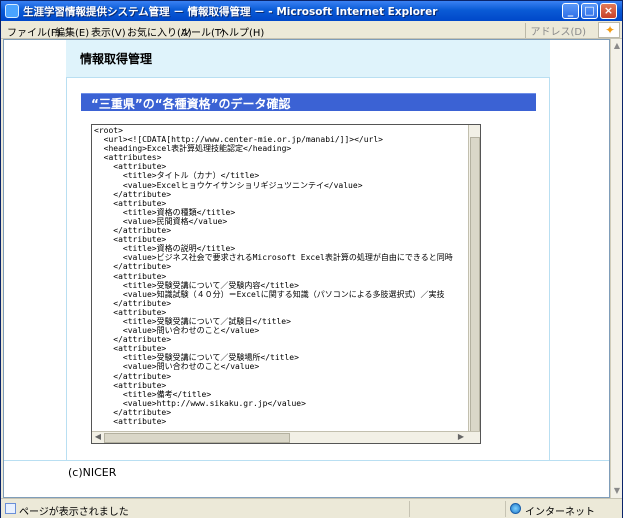  What do you see at coordinates (34, 31) in the screenshot?
I see `menu-file: ファイル(F)` at bounding box center [34, 31].